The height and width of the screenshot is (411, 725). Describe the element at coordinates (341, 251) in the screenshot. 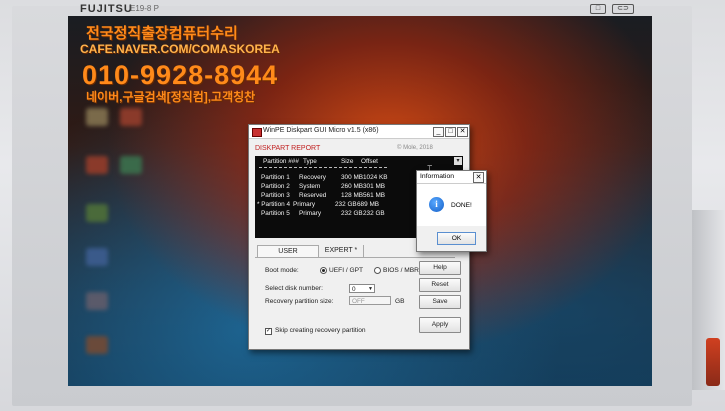

I see `tab-expert: EXPERT *` at that location.